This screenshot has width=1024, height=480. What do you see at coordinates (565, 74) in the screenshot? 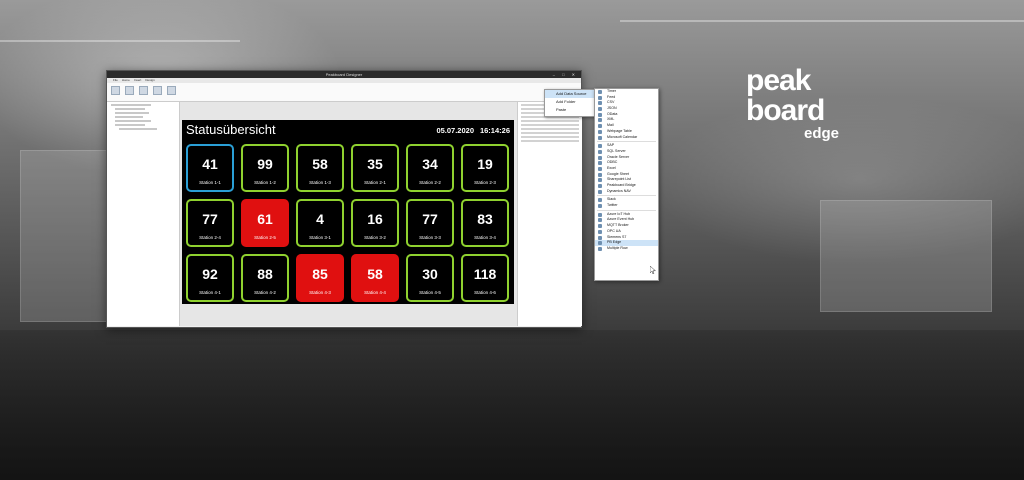
I see `window-controls: – □ ✕` at bounding box center [565, 74].